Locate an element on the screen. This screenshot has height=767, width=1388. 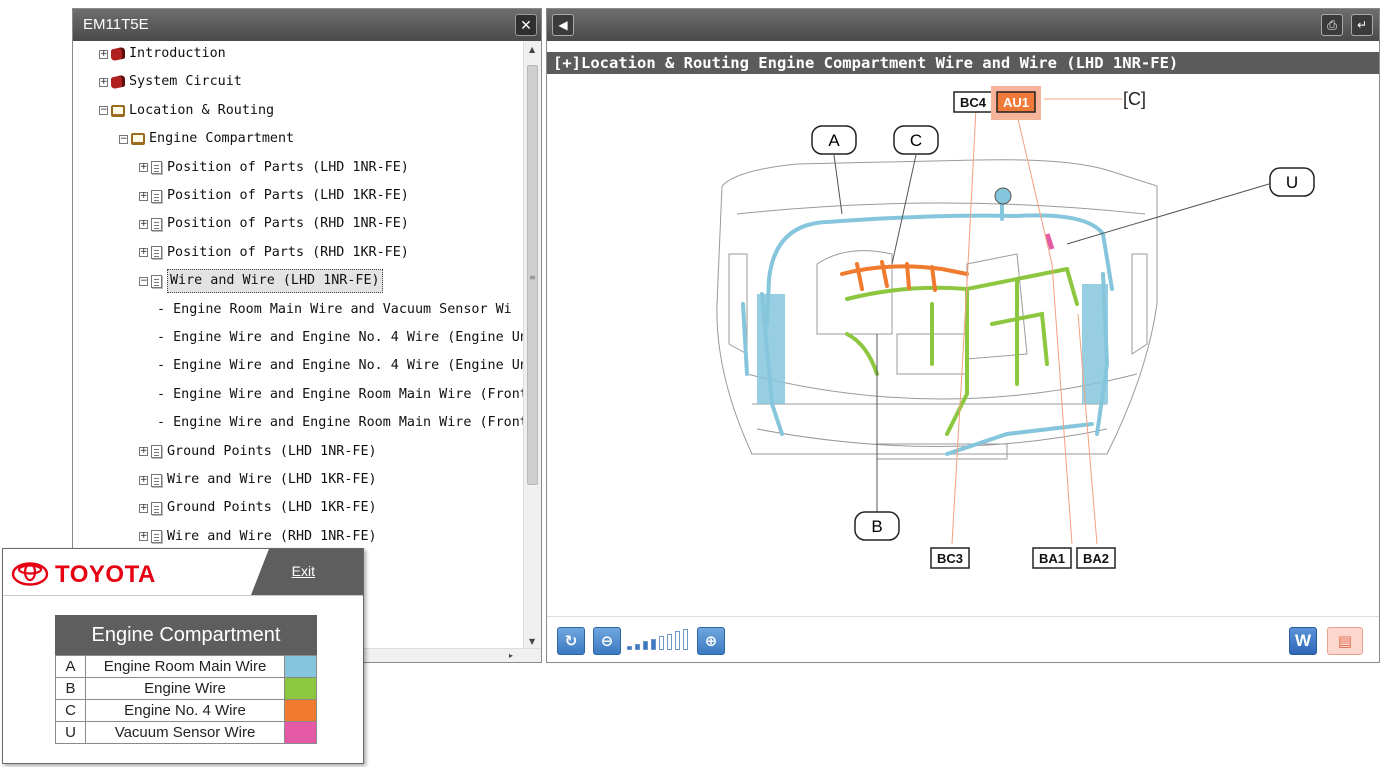
svg-text: BA2 is located at coordinates (1096, 558).